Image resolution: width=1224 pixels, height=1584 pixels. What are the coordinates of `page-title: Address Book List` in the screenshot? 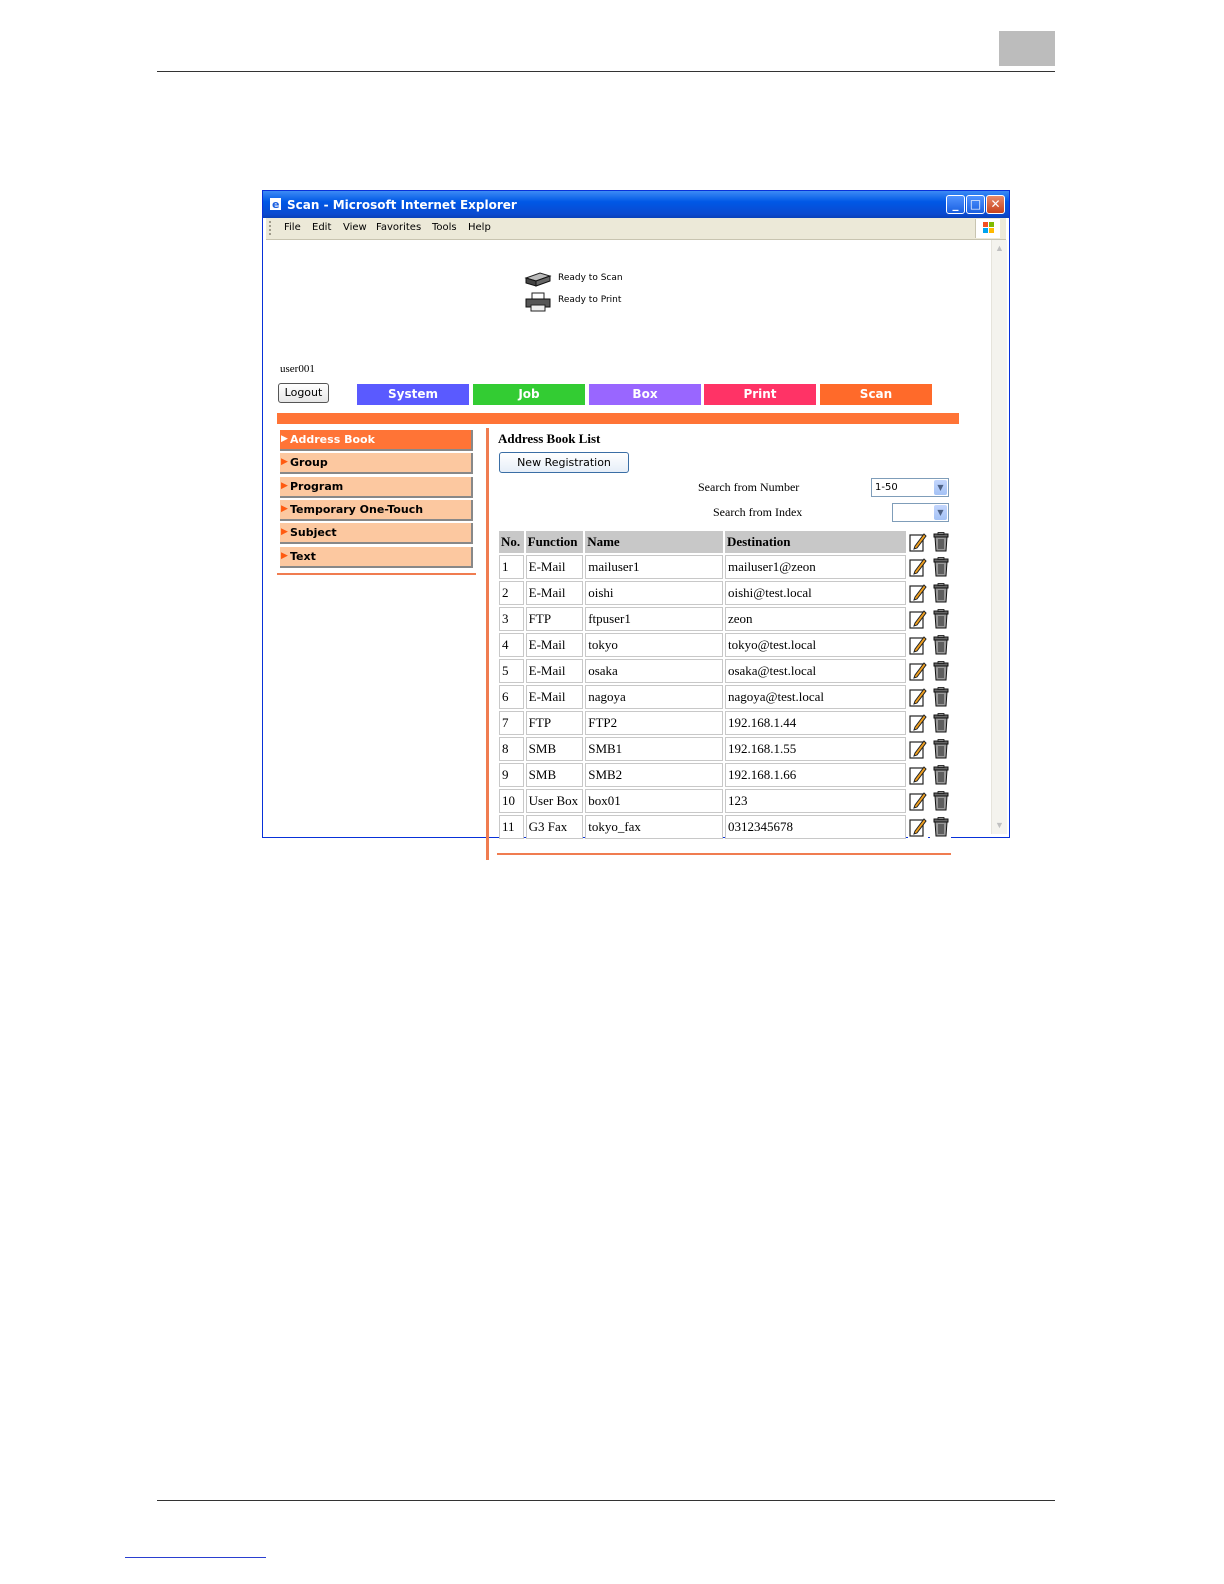 It's located at (549, 438).